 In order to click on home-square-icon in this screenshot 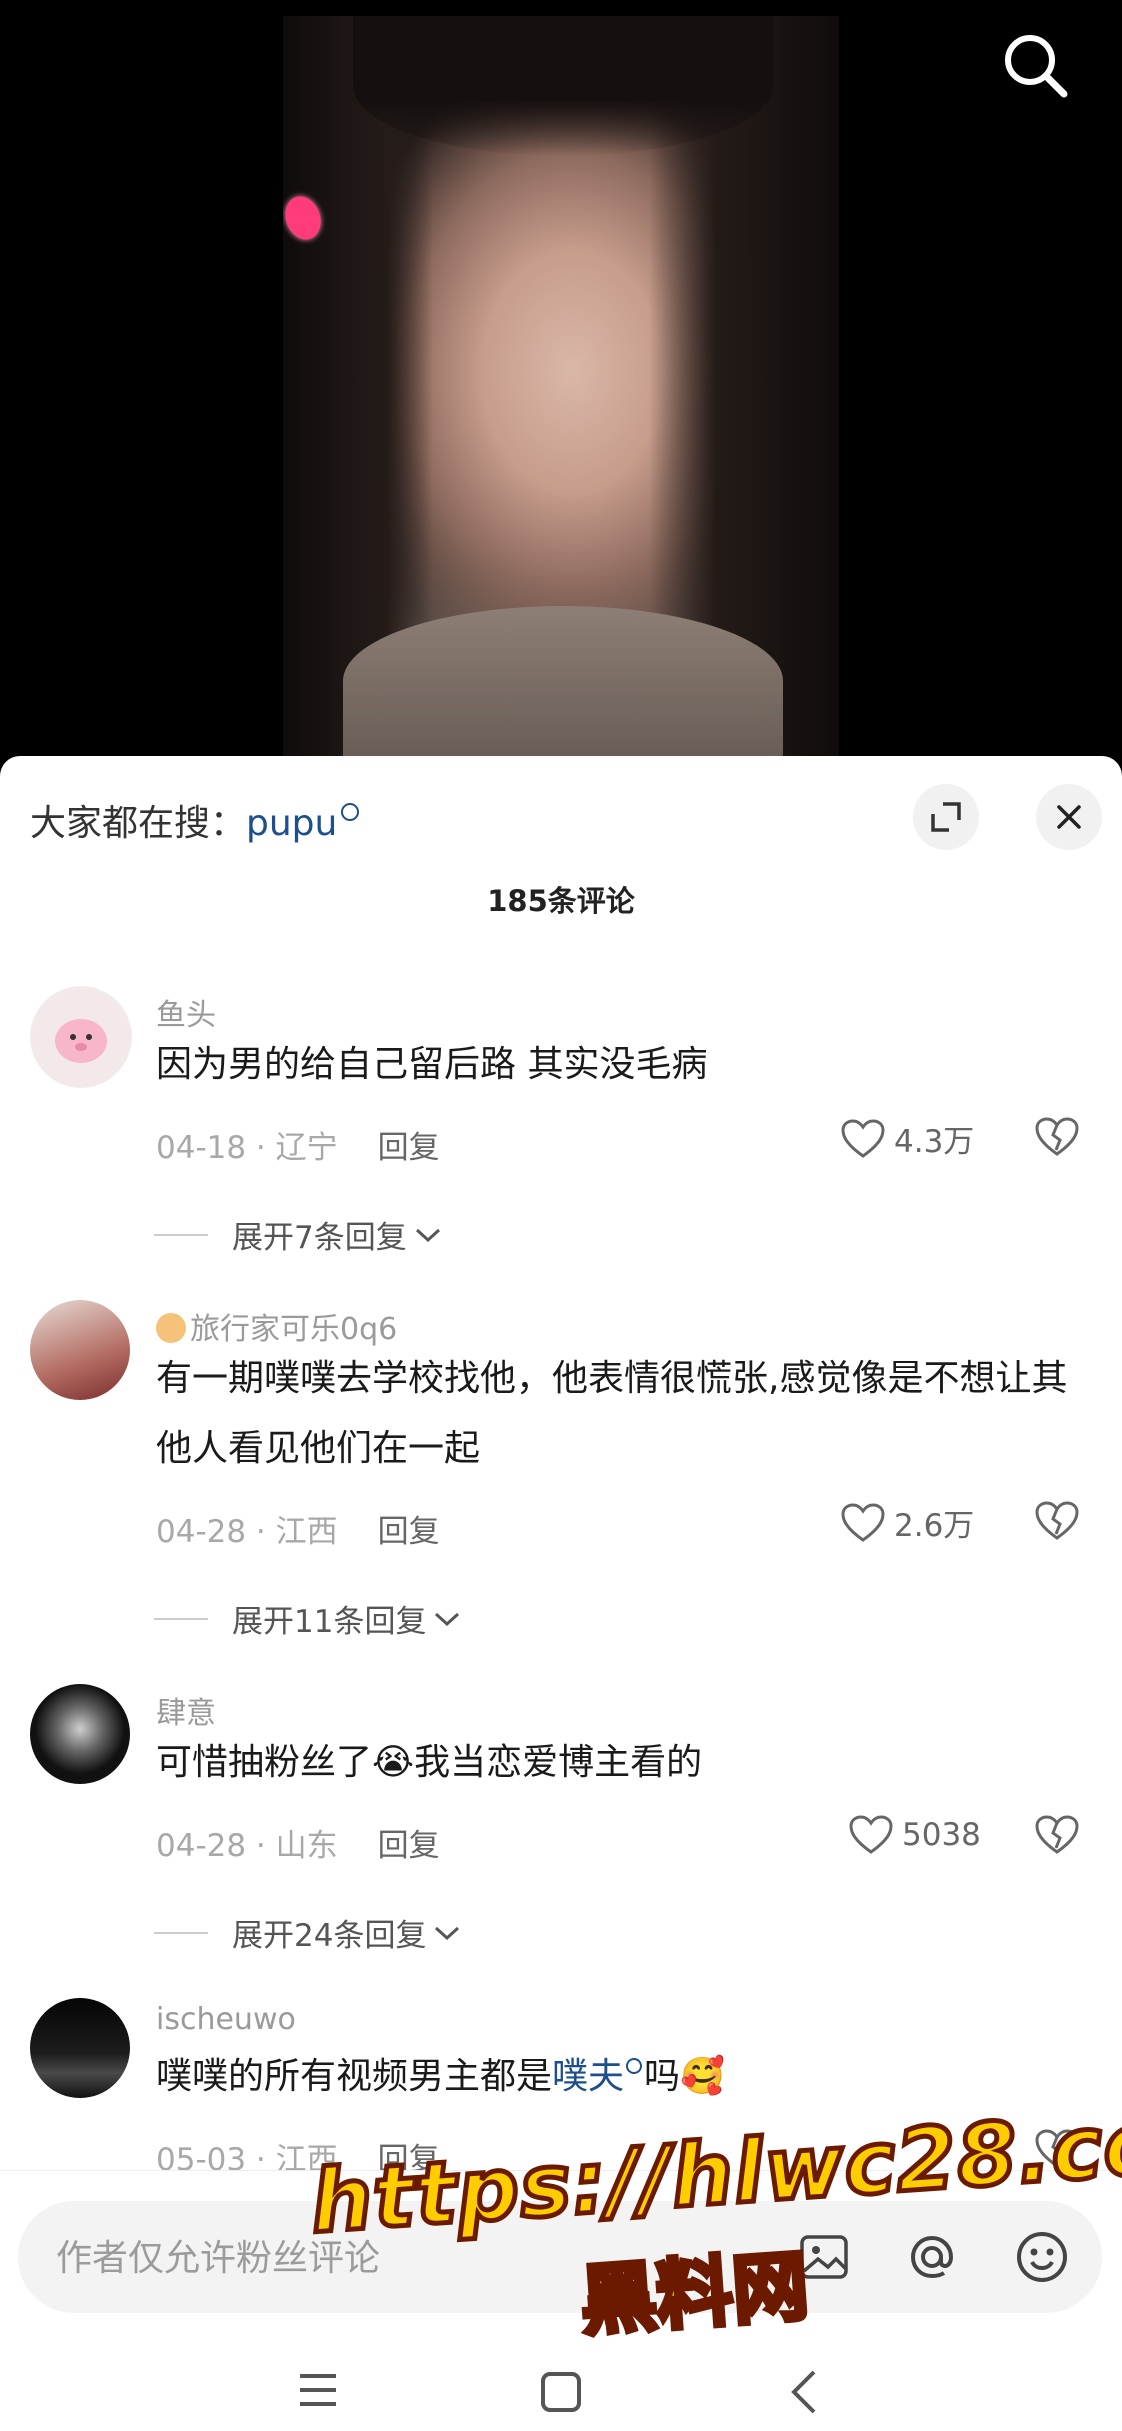, I will do `click(561, 2392)`.